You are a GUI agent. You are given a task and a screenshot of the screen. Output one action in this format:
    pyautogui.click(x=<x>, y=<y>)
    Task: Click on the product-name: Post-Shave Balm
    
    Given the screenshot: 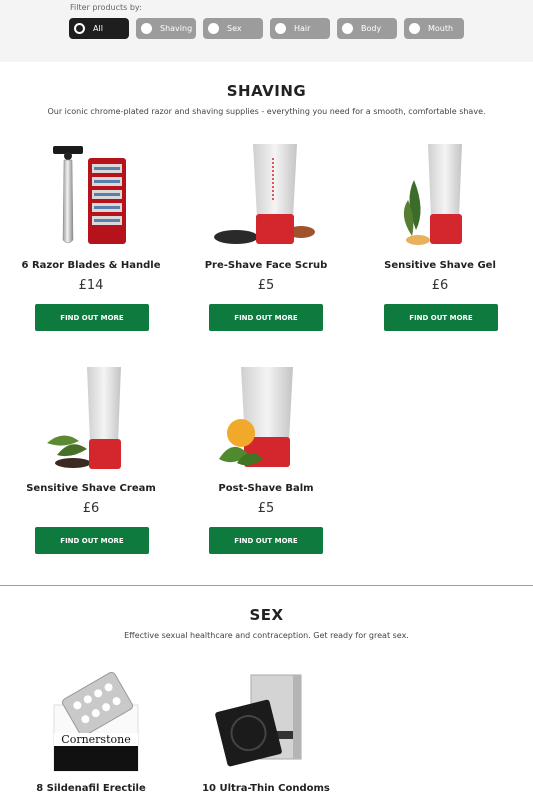 What is the action you would take?
    pyautogui.click(x=266, y=488)
    